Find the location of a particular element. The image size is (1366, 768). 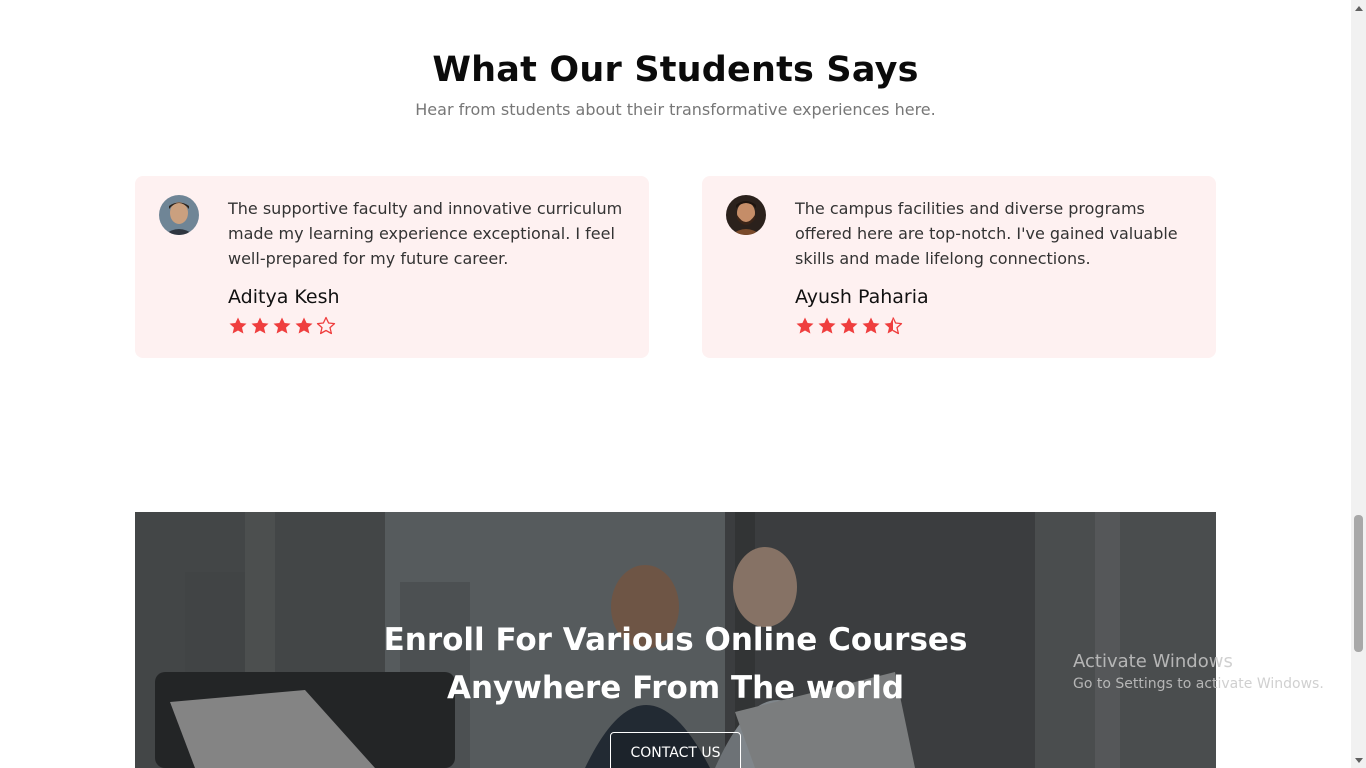

contact-us-button: CONTACT US is located at coordinates (675, 750).